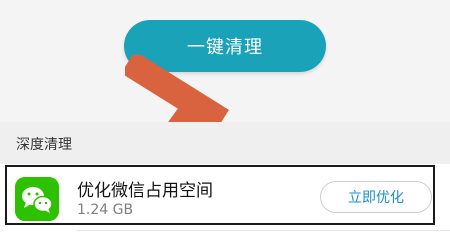 Image resolution: width=450 pixels, height=240 pixels. Describe the element at coordinates (263, 230) in the screenshot. I see `divider` at that location.